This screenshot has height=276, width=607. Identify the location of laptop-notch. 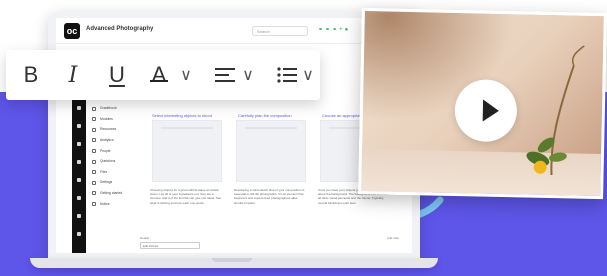
(232, 260).